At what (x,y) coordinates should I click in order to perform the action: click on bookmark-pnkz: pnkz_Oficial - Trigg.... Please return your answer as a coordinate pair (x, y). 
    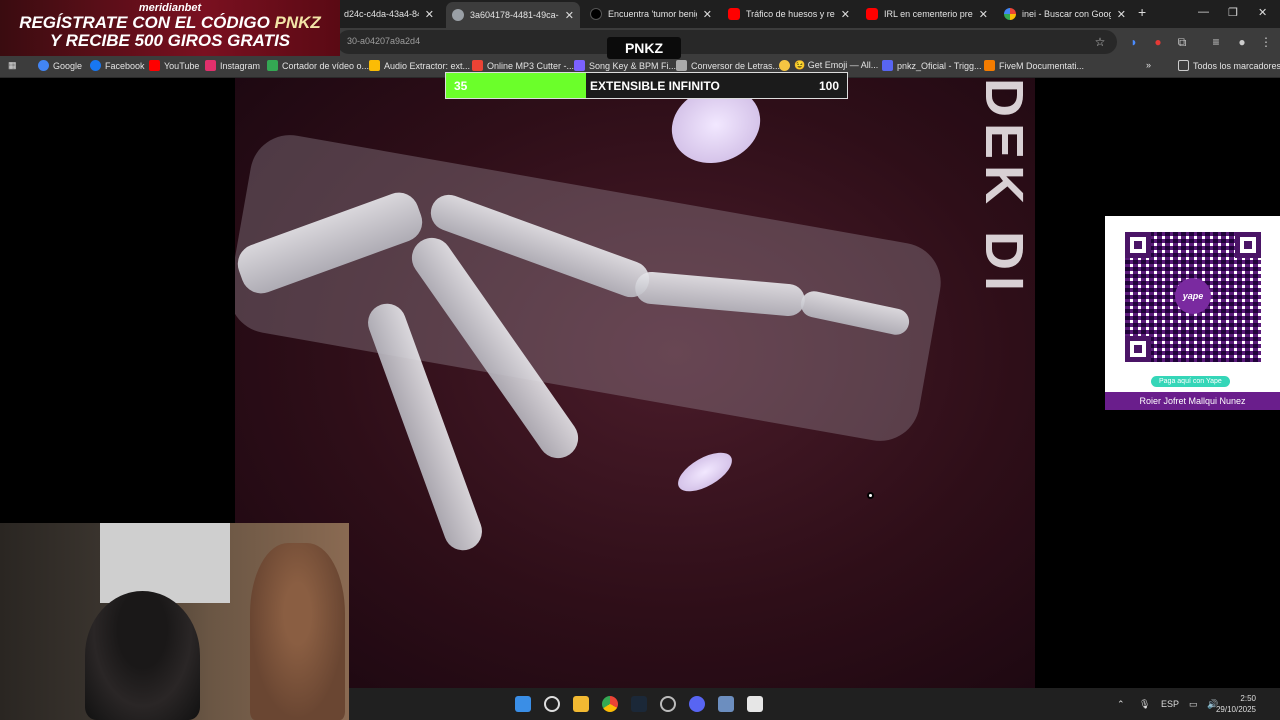
    Looking at the image, I should click on (932, 65).